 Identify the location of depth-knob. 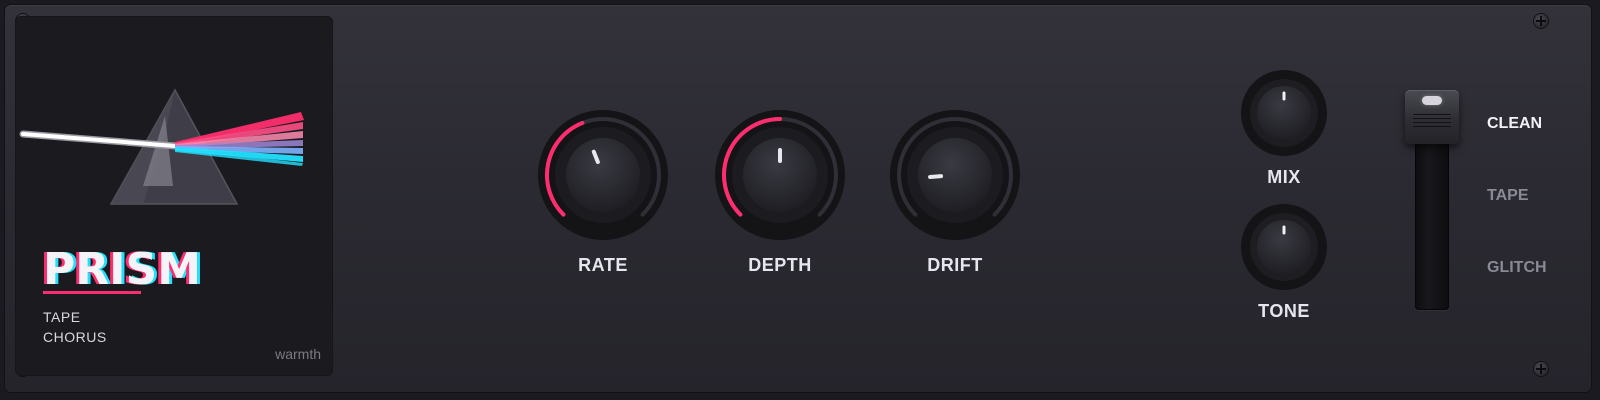
(780, 177).